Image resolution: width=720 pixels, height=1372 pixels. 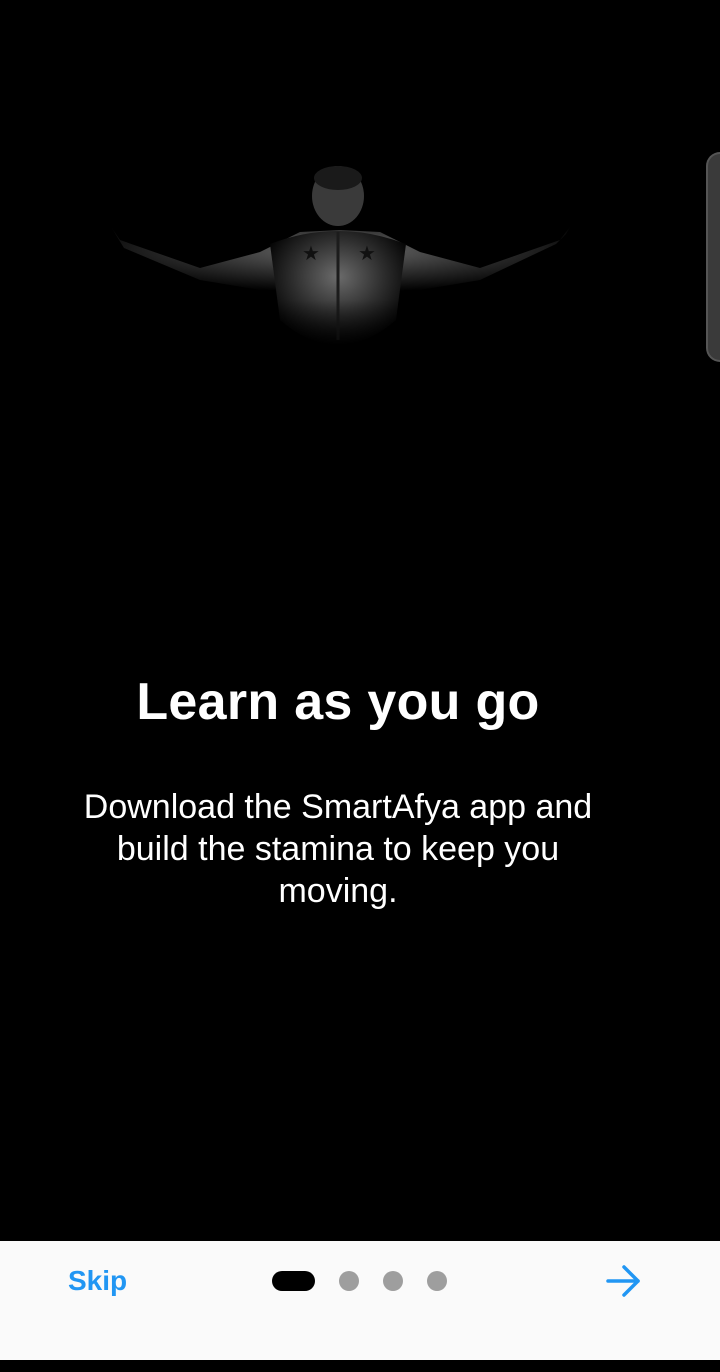 I want to click on arrow-right-icon, so click(x=623, y=1281).